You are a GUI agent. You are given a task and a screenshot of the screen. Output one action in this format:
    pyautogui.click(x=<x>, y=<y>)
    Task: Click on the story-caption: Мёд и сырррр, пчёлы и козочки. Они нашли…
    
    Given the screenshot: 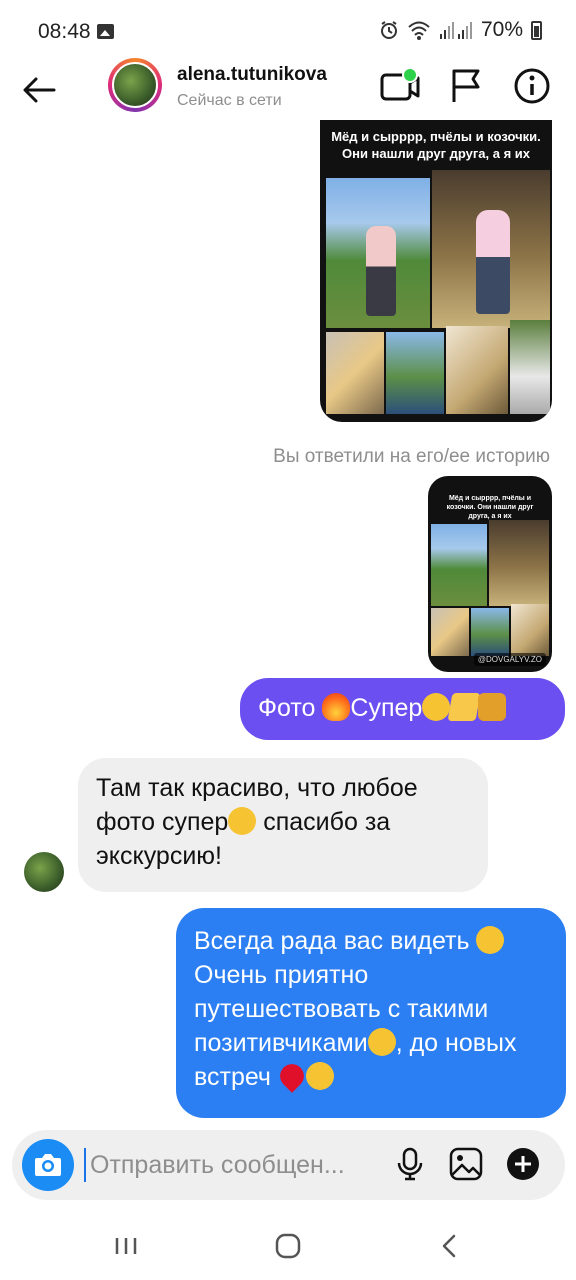 What is the action you would take?
    pyautogui.click(x=436, y=145)
    